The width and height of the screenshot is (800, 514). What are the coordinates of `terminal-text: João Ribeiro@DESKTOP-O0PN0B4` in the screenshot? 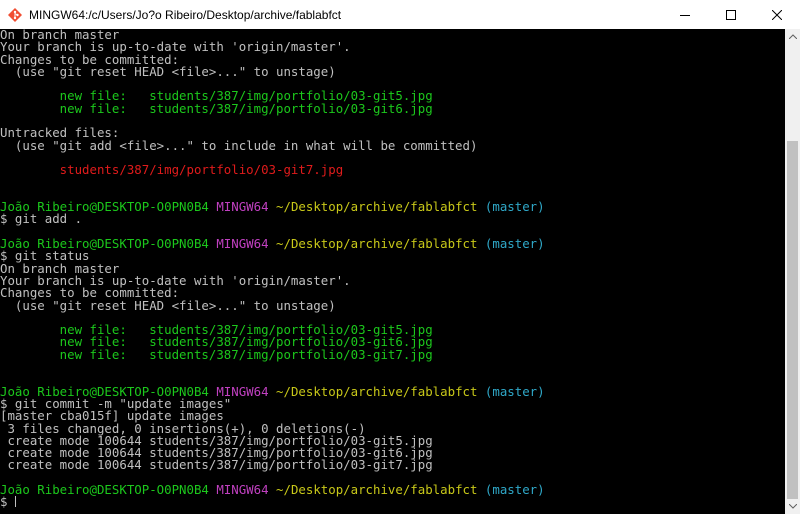 It's located at (108, 489).